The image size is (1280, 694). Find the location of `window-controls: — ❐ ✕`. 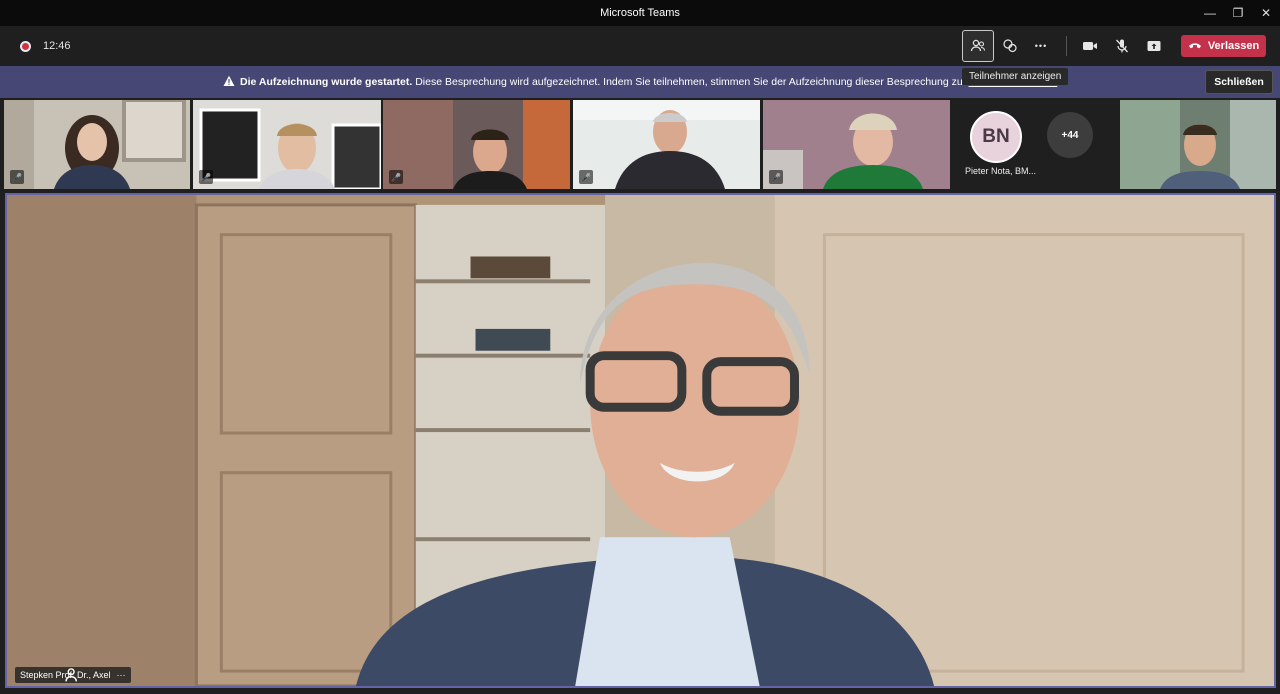

window-controls: — ❐ ✕ is located at coordinates (1238, 13).